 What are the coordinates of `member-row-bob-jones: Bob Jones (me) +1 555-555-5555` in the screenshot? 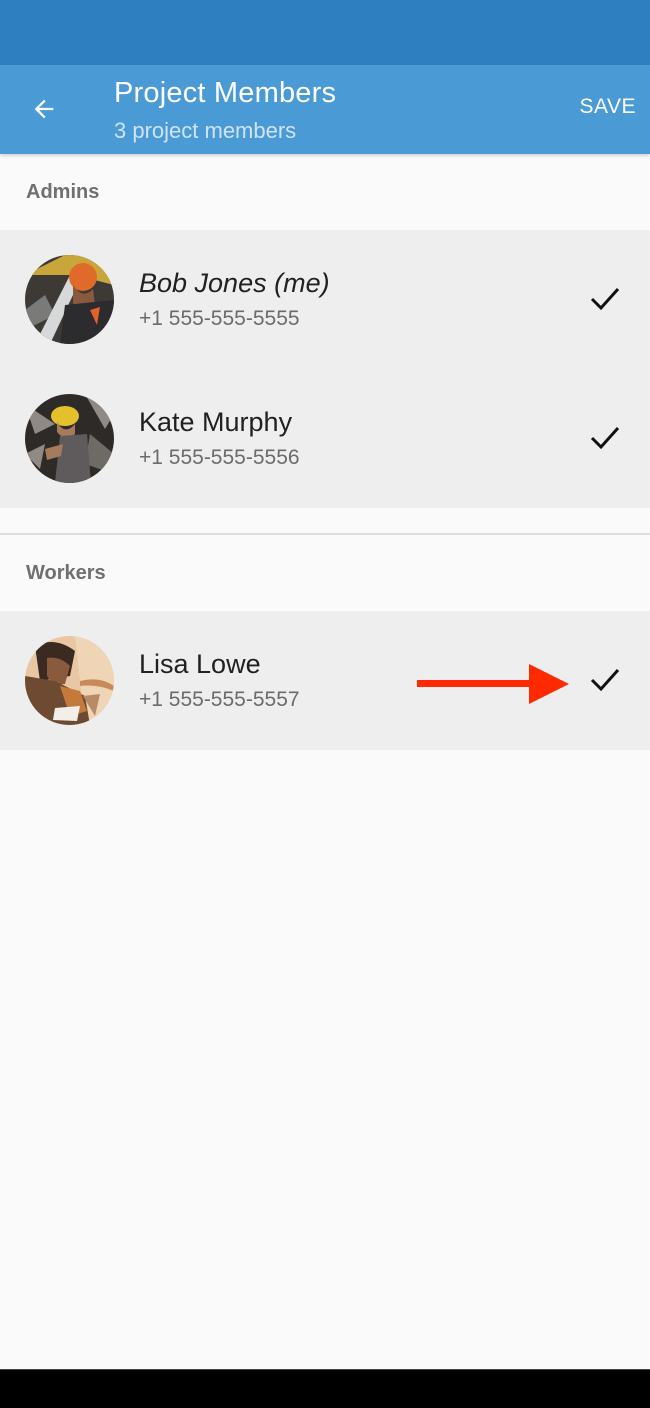 It's located at (325, 299).